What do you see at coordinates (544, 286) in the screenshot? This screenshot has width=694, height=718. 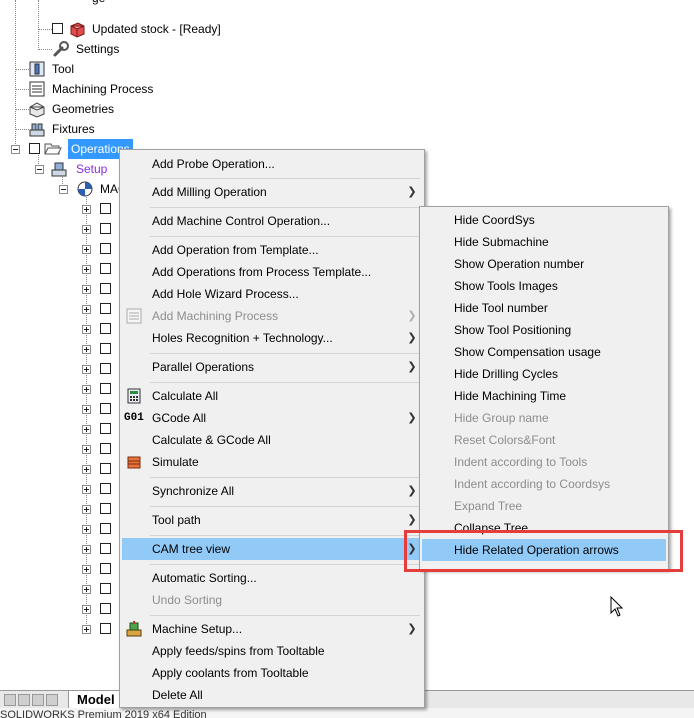 I see `submenu-item-show-tools-images: Show Tools Images` at bounding box center [544, 286].